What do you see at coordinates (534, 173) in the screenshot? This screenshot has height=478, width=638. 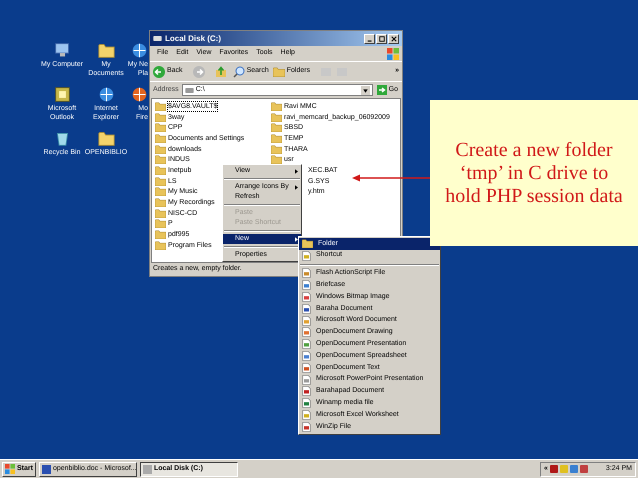 I see `callout-text: Create a new folder ‘tmp’ in C drive to hold PHP session data` at bounding box center [534, 173].